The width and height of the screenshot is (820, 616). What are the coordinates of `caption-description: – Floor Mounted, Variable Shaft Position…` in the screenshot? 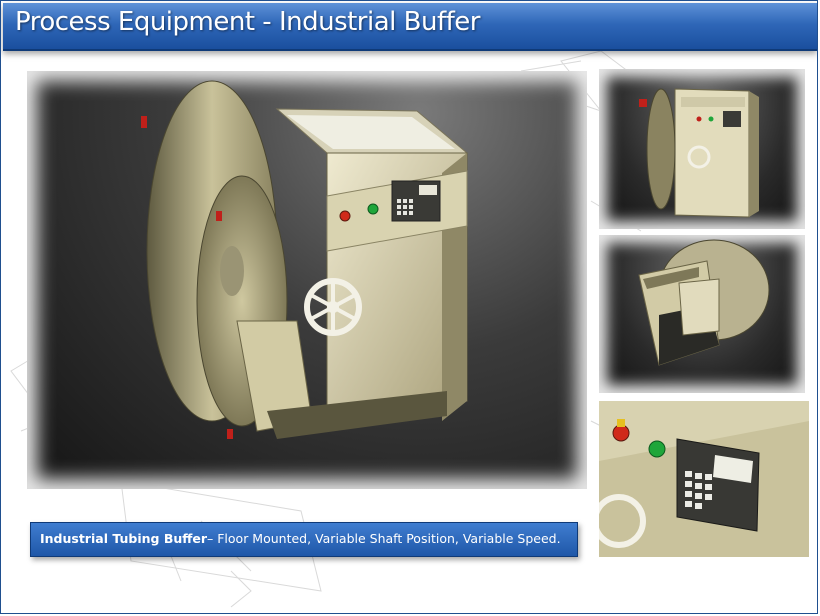 It's located at (384, 538).